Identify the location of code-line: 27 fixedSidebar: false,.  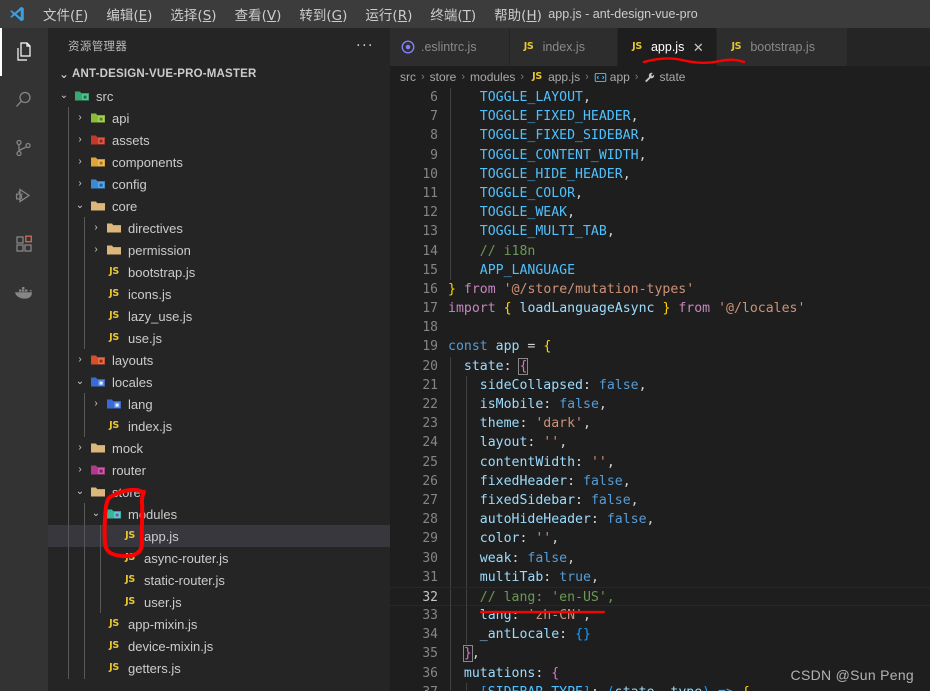
(660, 500).